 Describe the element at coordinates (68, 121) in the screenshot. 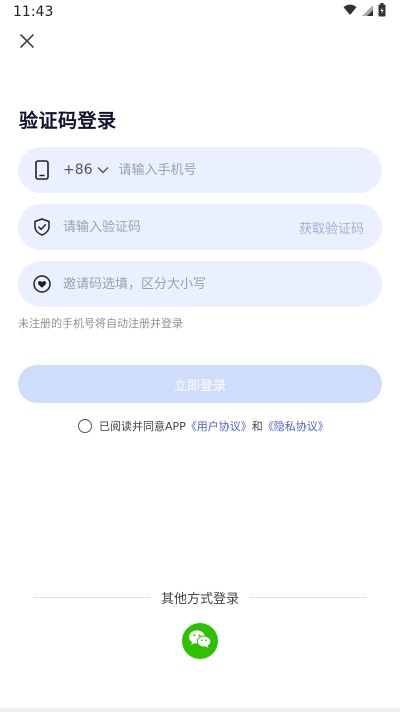

I see `page-title: 验证码登录` at that location.